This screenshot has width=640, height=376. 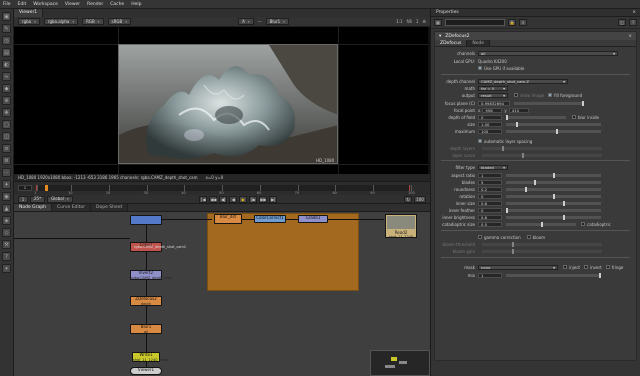 I want to click on output-dropdown: result ▾, so click(x=493, y=95).